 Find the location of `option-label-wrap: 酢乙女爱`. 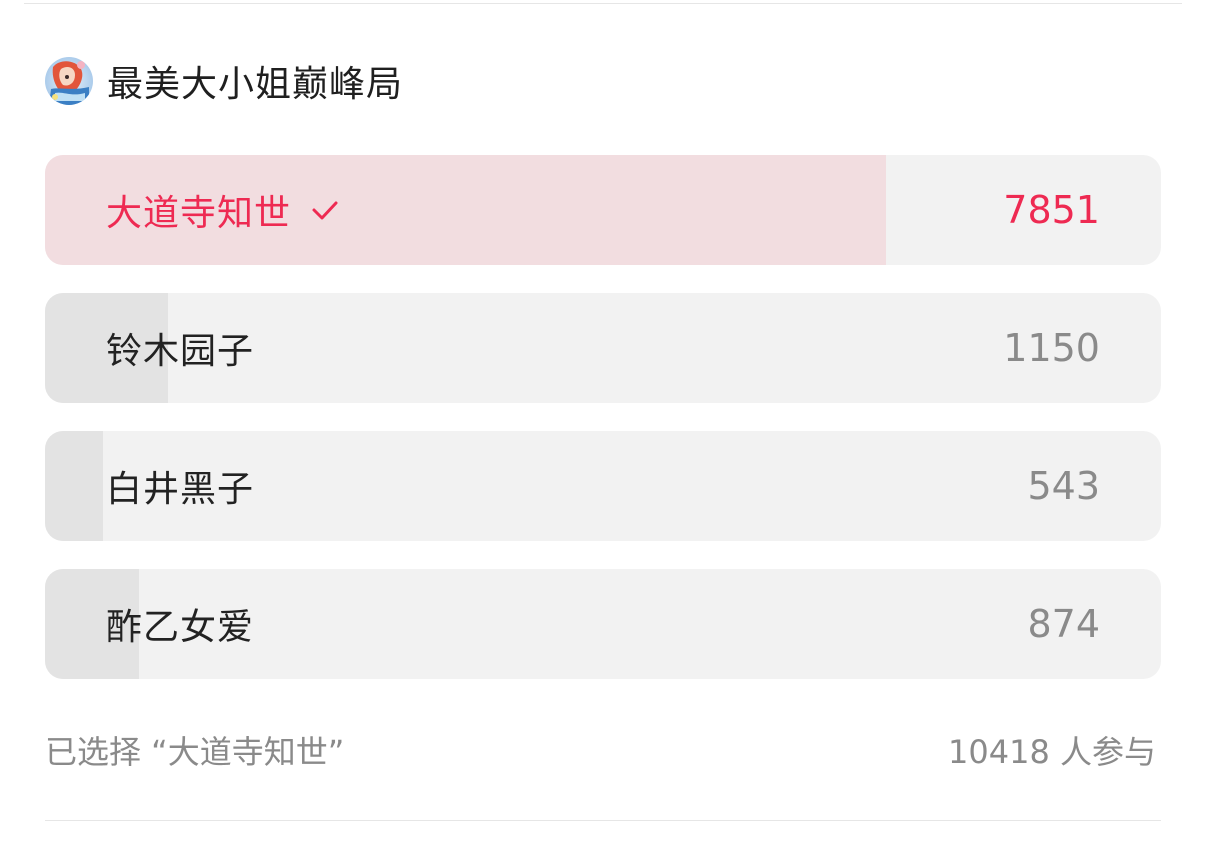

option-label-wrap: 酢乙女爱 is located at coordinates (180, 624).